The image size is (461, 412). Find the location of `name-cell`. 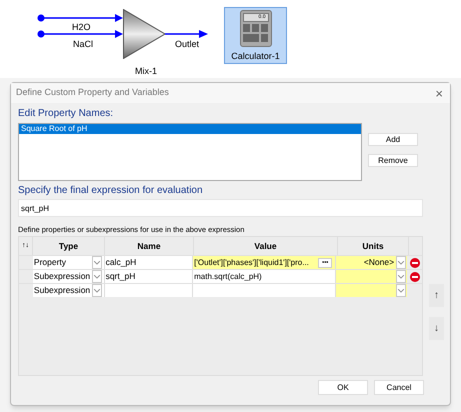

name-cell is located at coordinates (149, 291).